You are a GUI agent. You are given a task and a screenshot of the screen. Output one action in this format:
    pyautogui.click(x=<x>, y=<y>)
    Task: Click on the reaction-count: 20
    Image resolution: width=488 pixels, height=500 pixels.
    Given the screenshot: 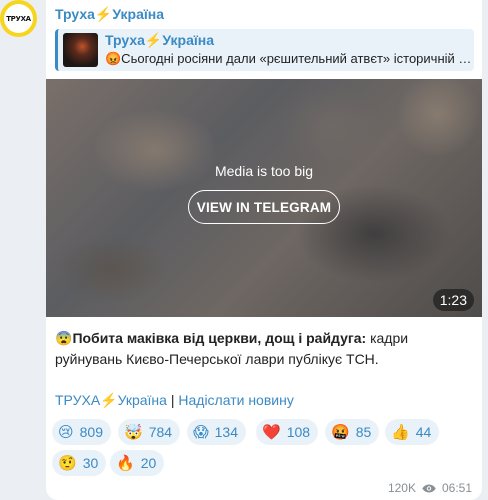 What is the action you would take?
    pyautogui.click(x=148, y=463)
    